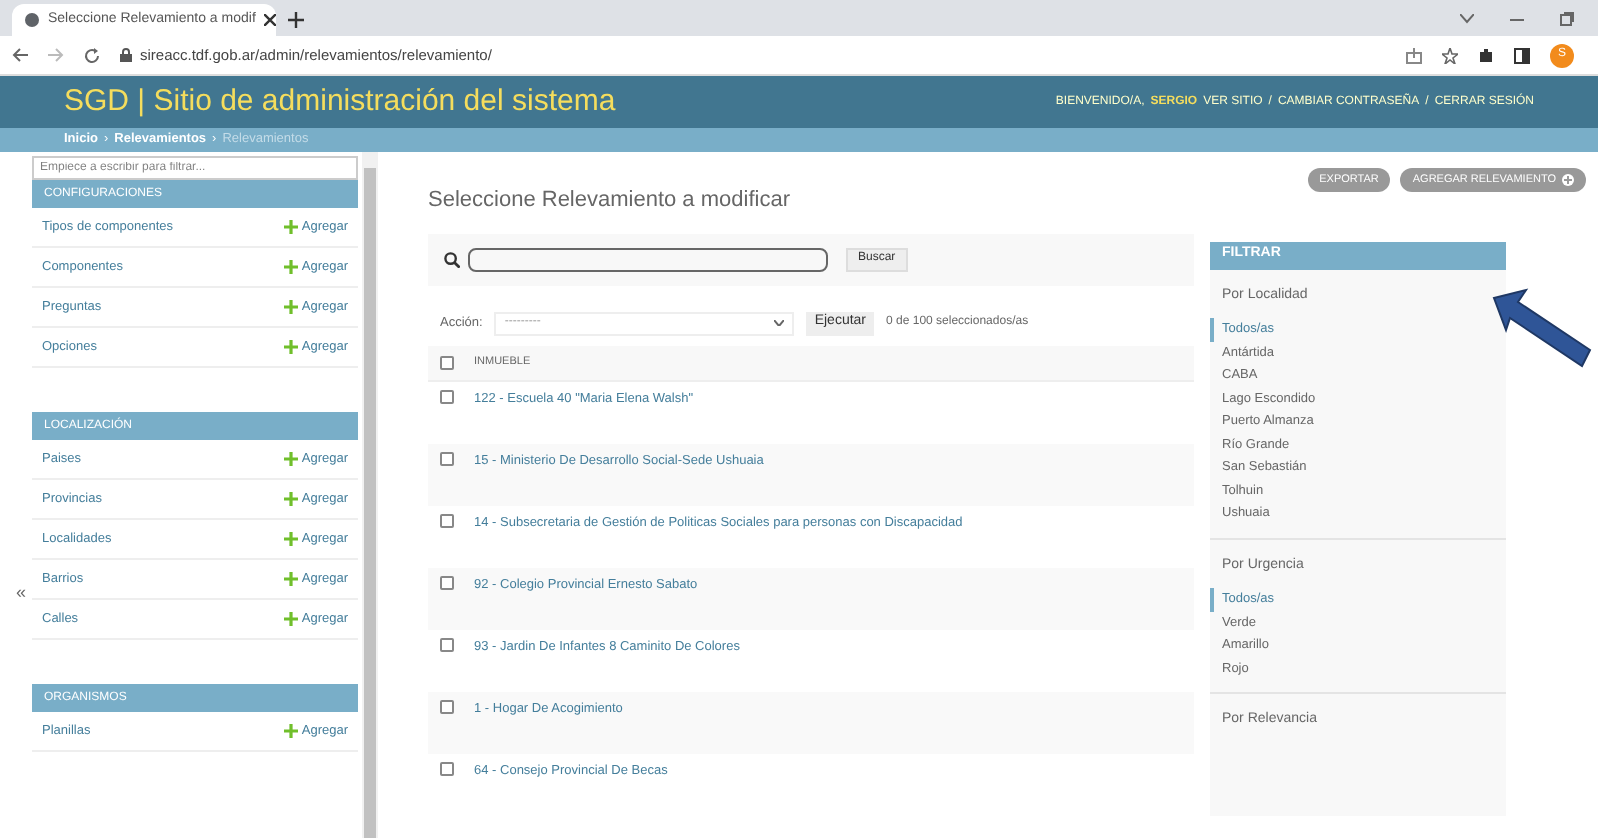 This screenshot has width=1598, height=838. What do you see at coordinates (1486, 55) in the screenshot?
I see `puzzle-icon` at bounding box center [1486, 55].